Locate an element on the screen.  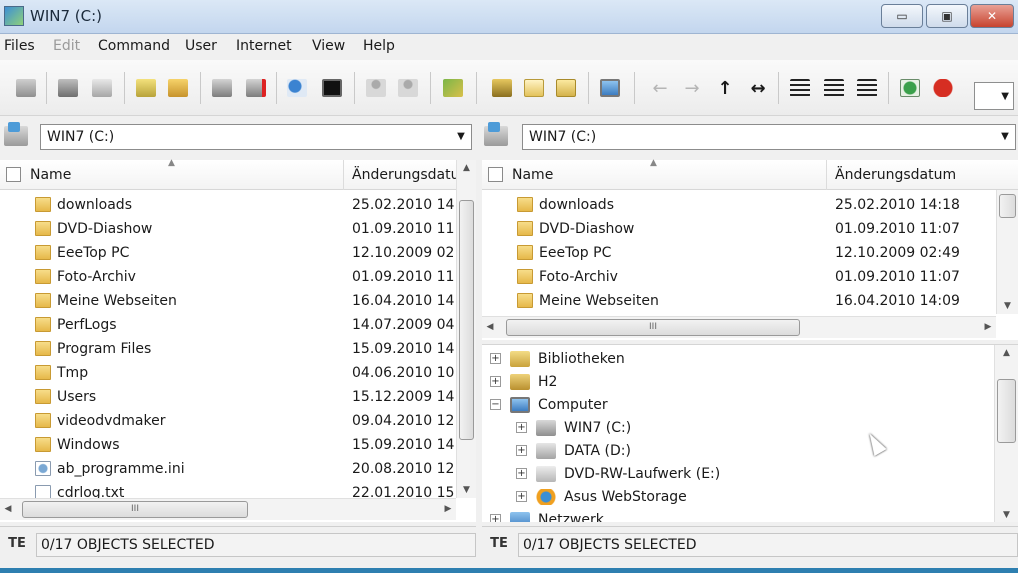
menu-internet: Internet is located at coordinates (264, 46).